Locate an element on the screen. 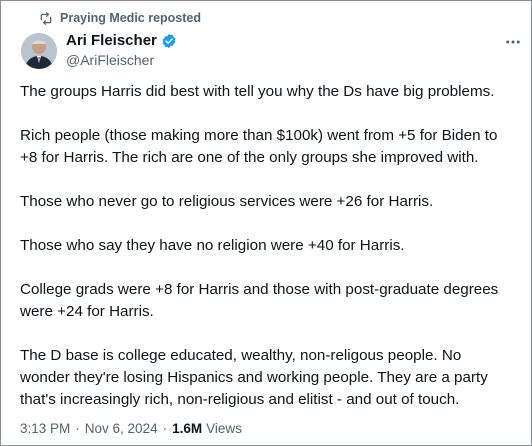 Image resolution: width=532 pixels, height=446 pixels. author-name-row: Ari Fleischer is located at coordinates (121, 40).